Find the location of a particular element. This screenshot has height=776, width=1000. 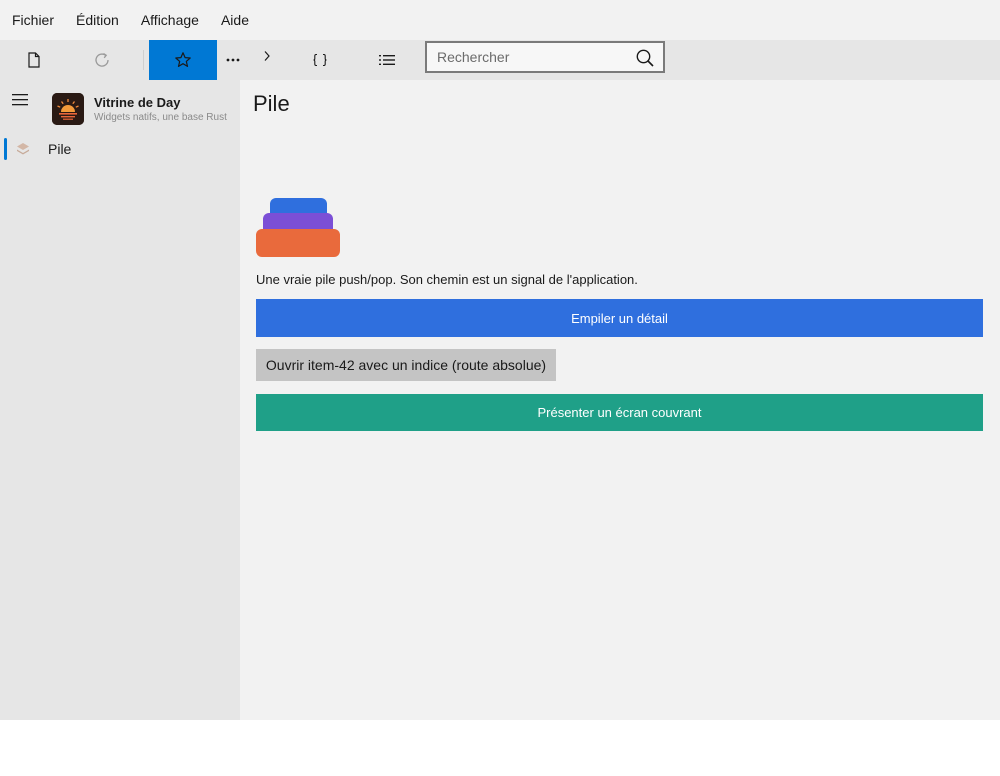

forward-button is located at coordinates (267, 56).